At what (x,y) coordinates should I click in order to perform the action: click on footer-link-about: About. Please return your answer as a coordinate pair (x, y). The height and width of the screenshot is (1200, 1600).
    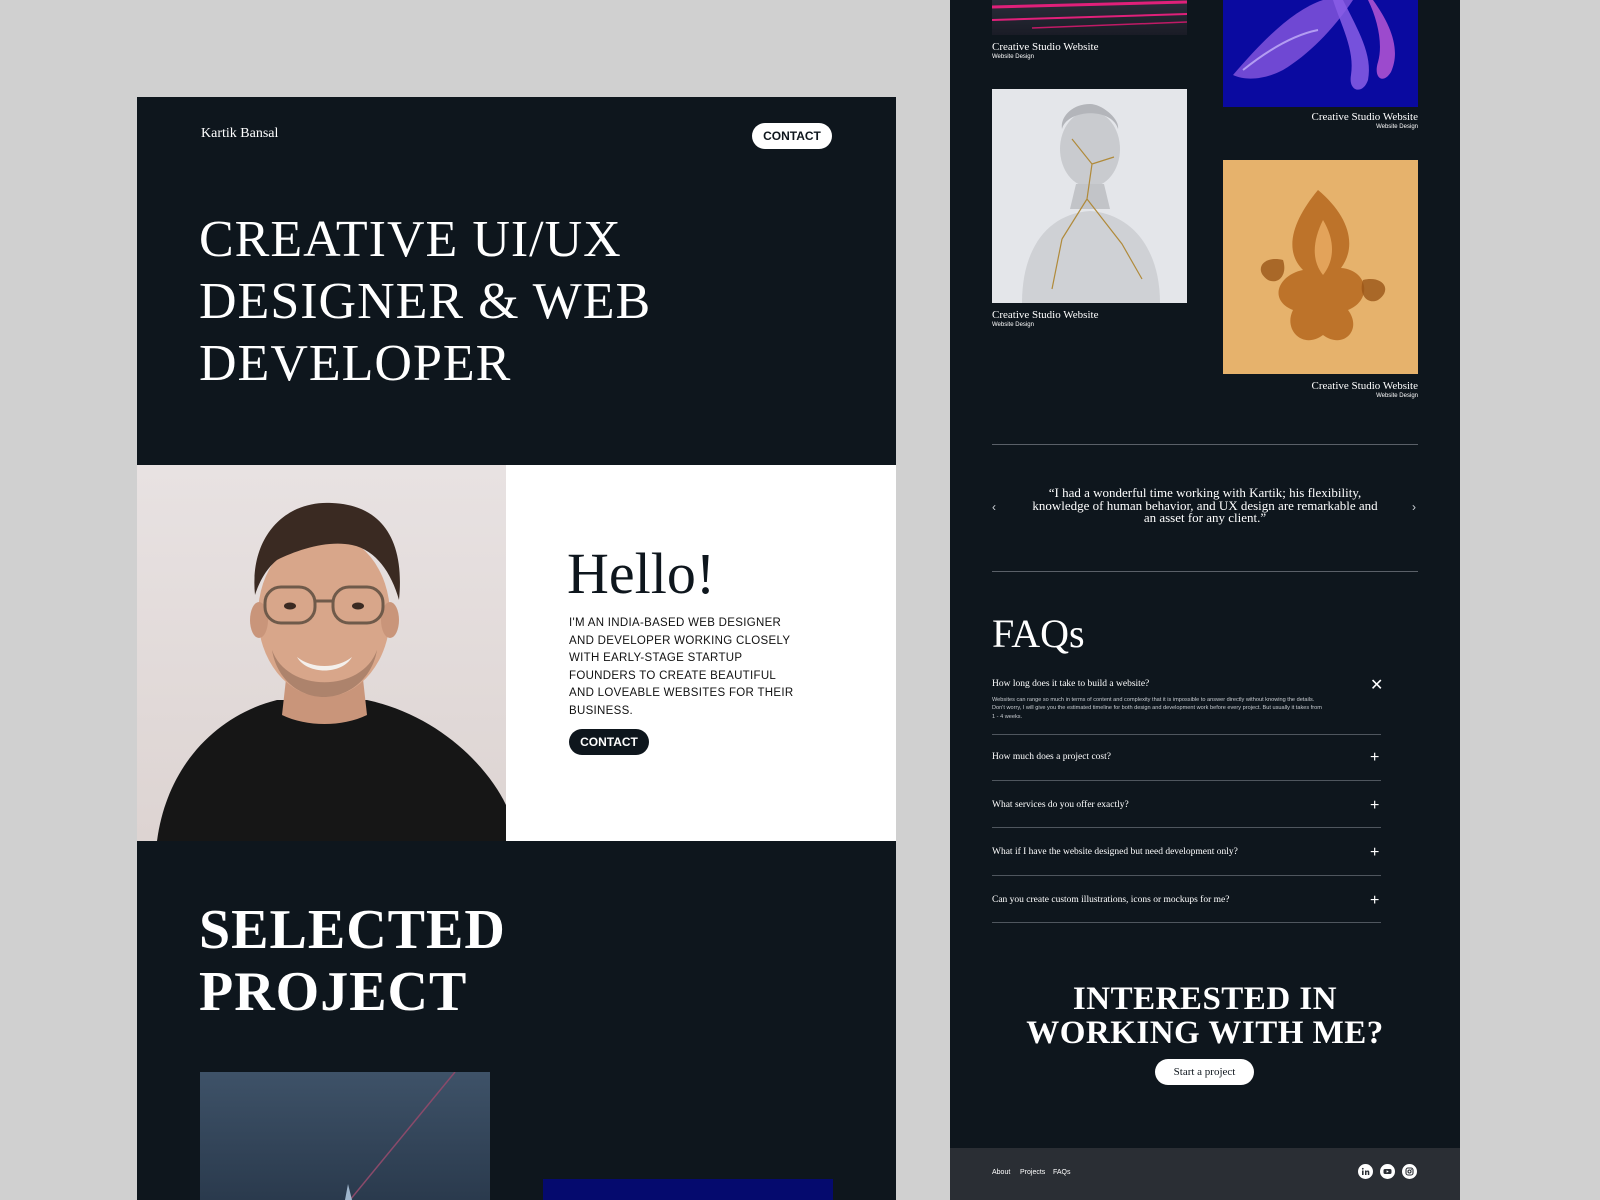
    Looking at the image, I should click on (1001, 1172).